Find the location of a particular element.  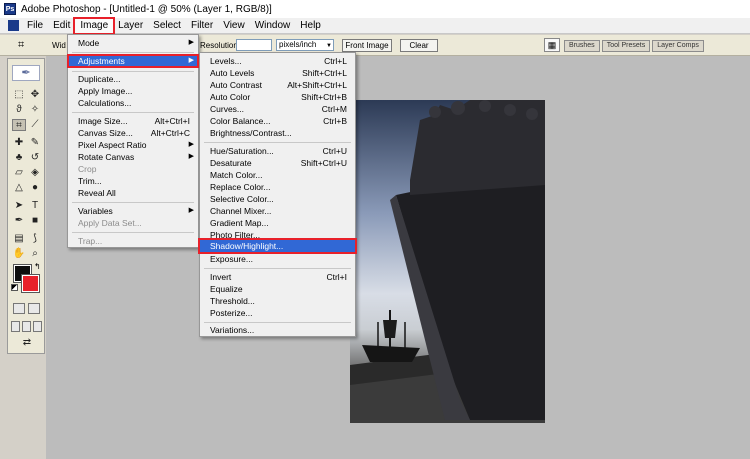

type-tool-icon: T is located at coordinates (35, 206).